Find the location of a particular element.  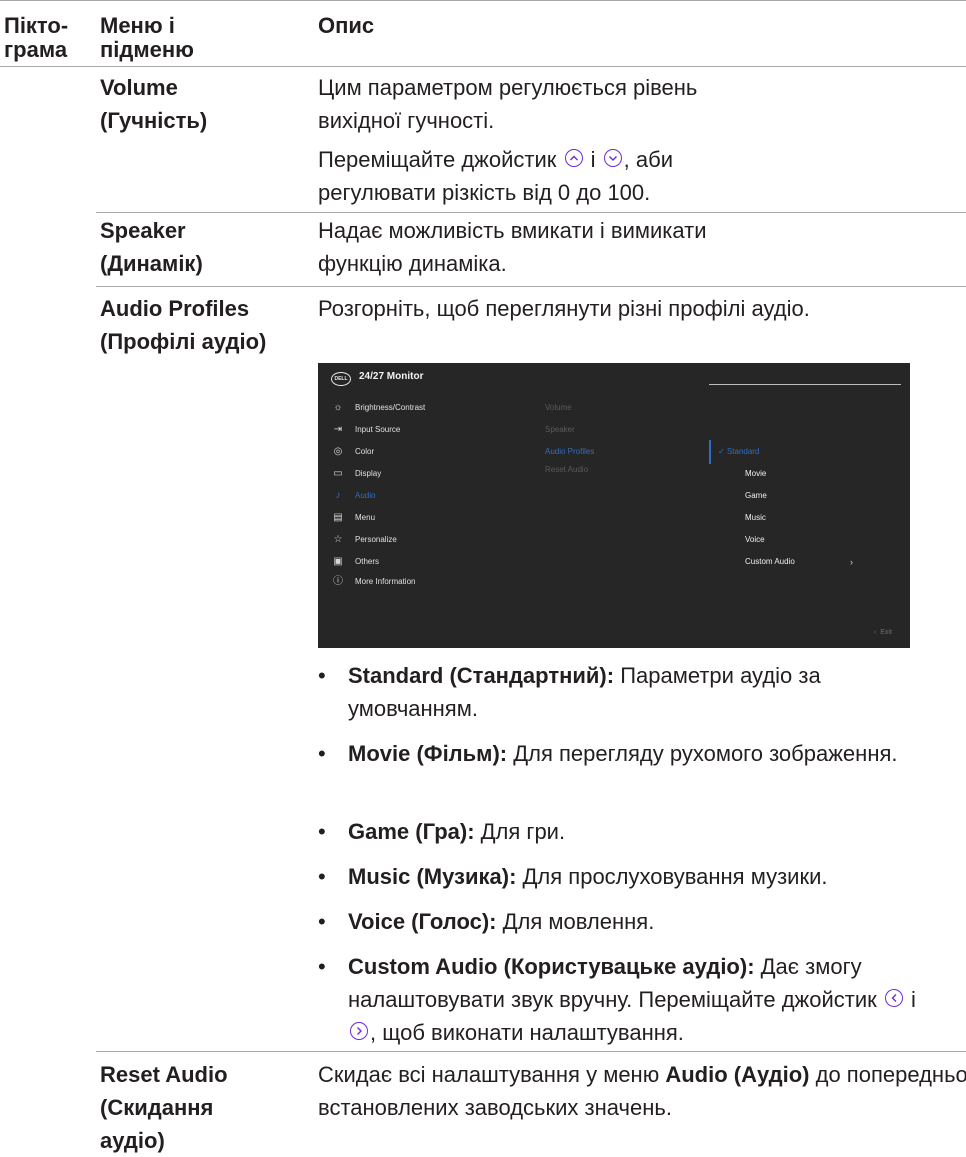

input-source-icon: ⇥ is located at coordinates (338, 429).